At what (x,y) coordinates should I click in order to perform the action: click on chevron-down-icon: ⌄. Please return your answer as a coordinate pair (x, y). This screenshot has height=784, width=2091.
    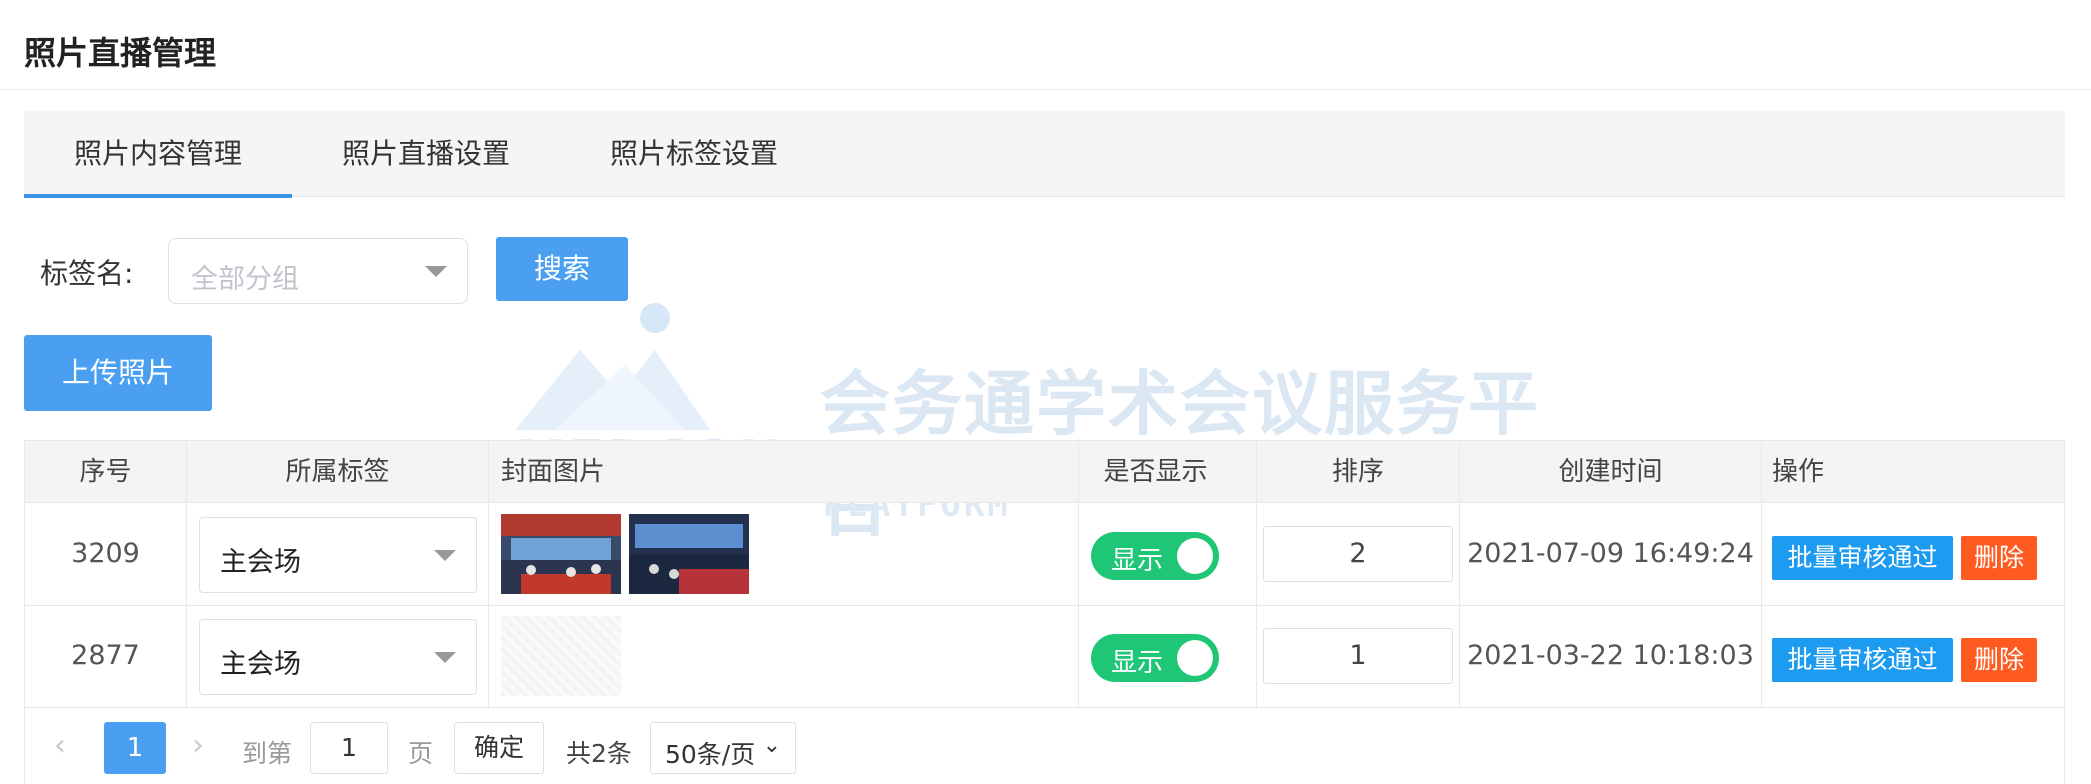
    Looking at the image, I should click on (771, 745).